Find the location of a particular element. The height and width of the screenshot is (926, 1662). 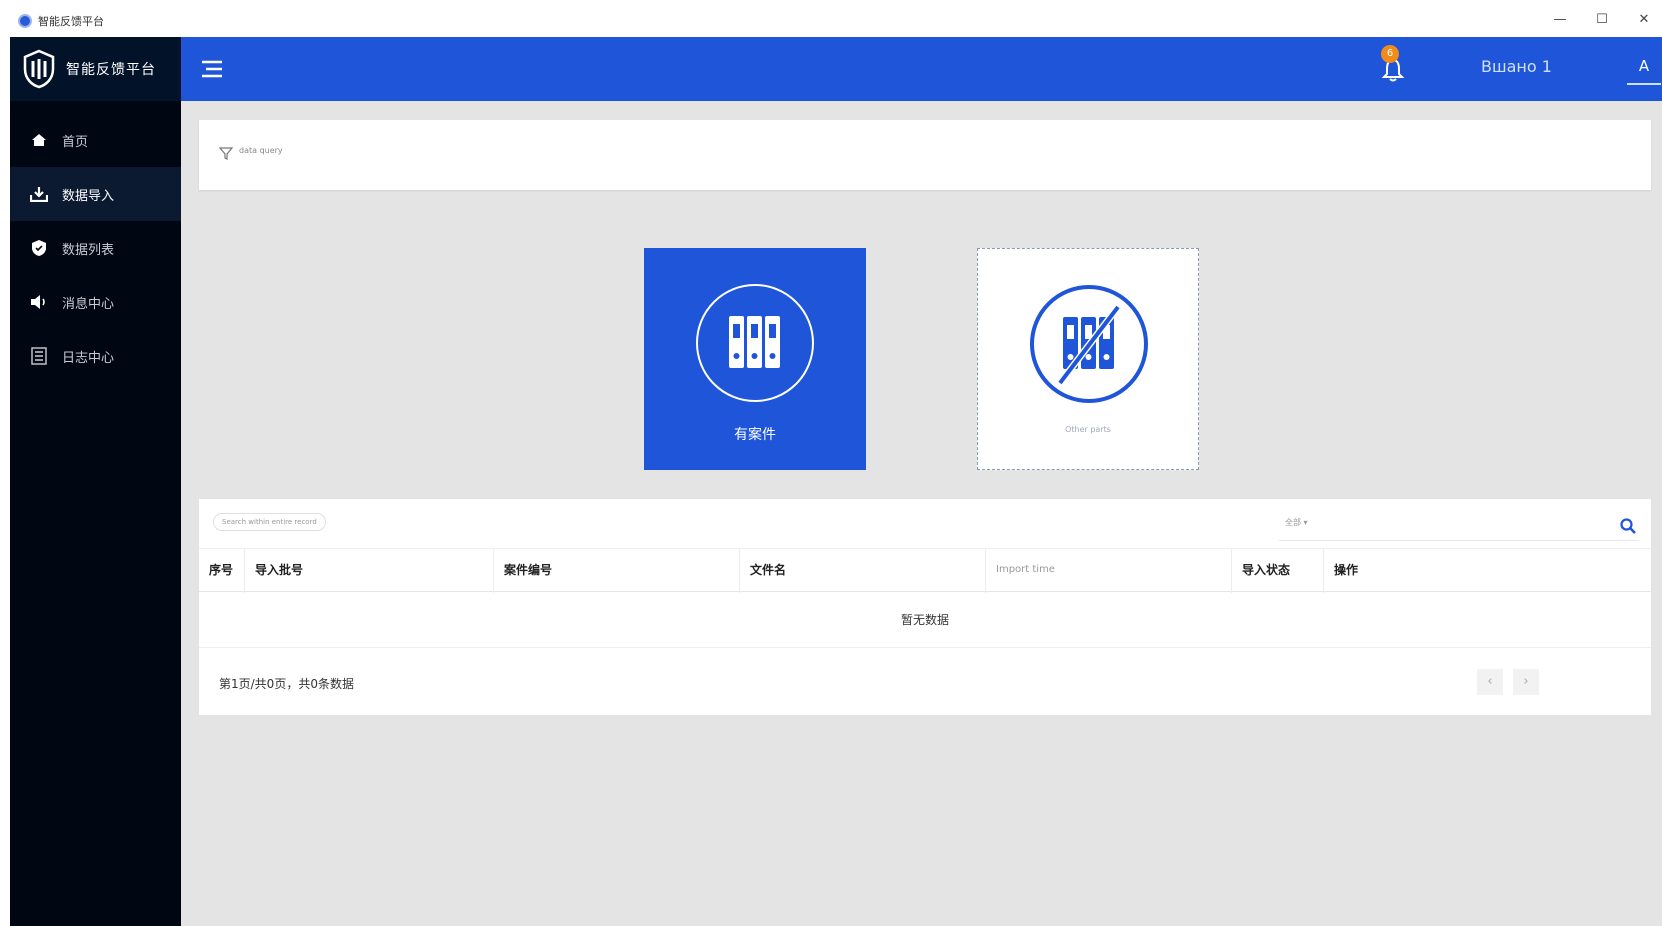

search-box: 全部 ▾ is located at coordinates (1459, 526).